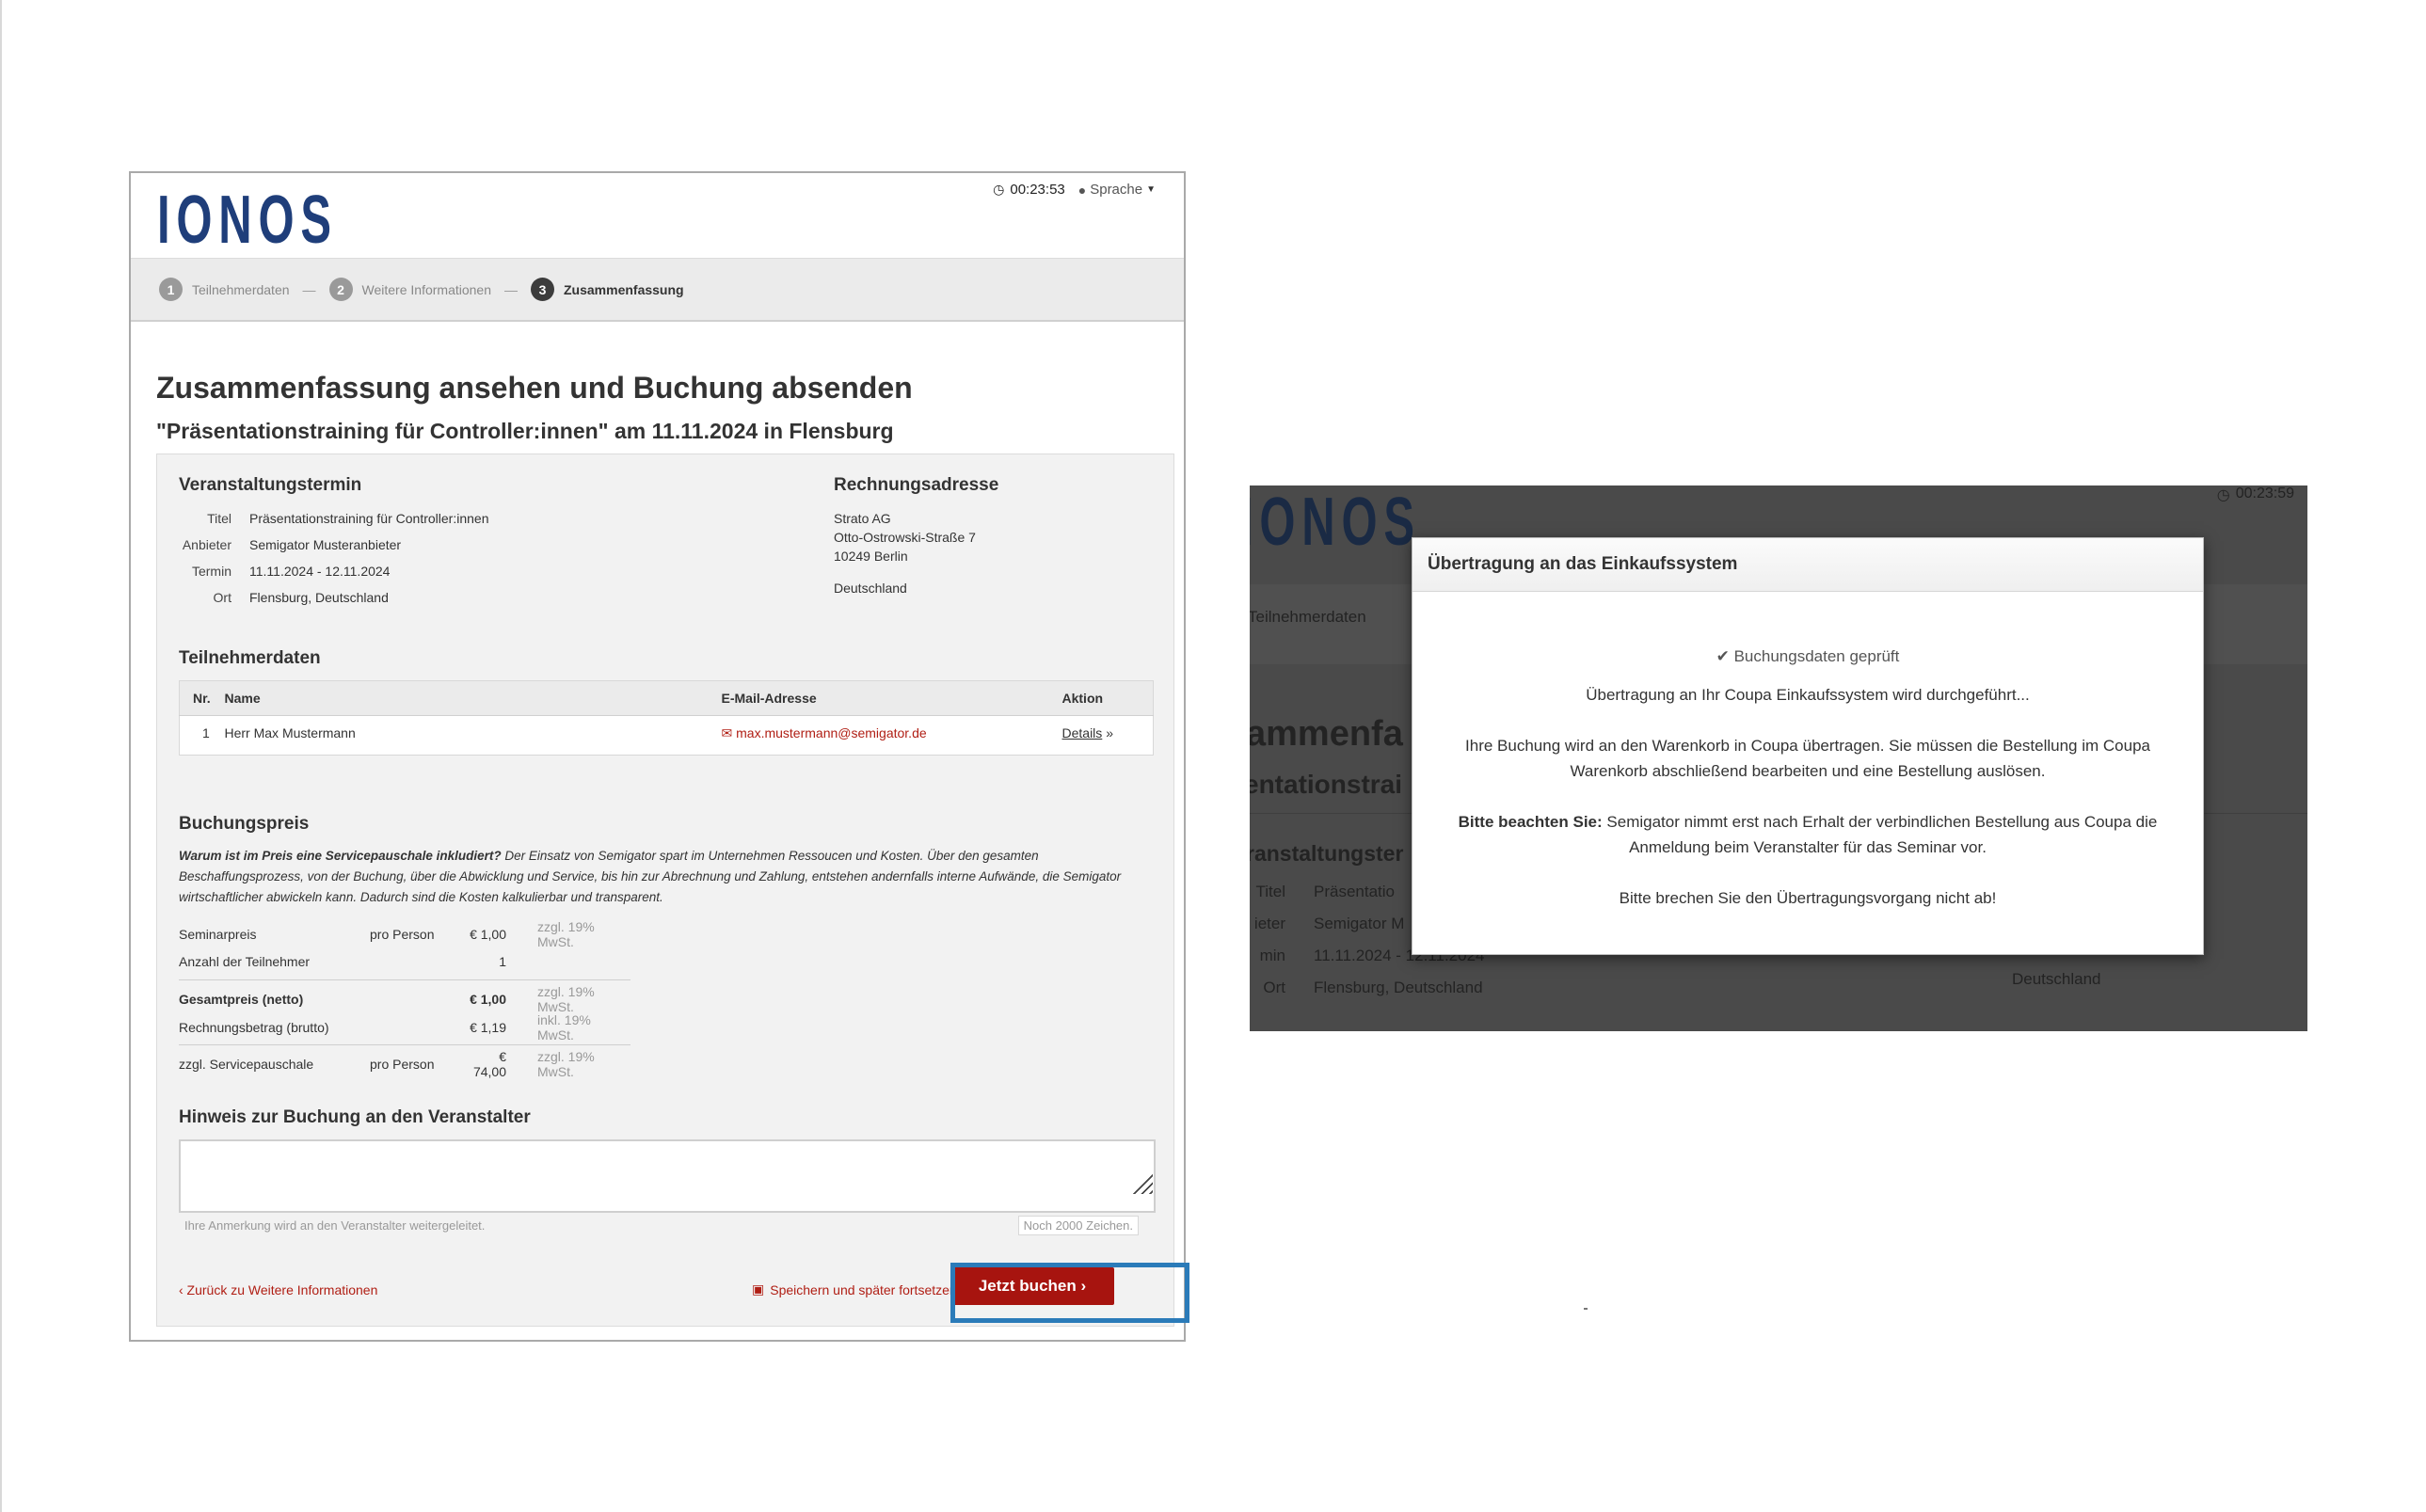 Image resolution: width=2426 pixels, height=1512 pixels. I want to click on cell-action: Details », so click(1108, 736).